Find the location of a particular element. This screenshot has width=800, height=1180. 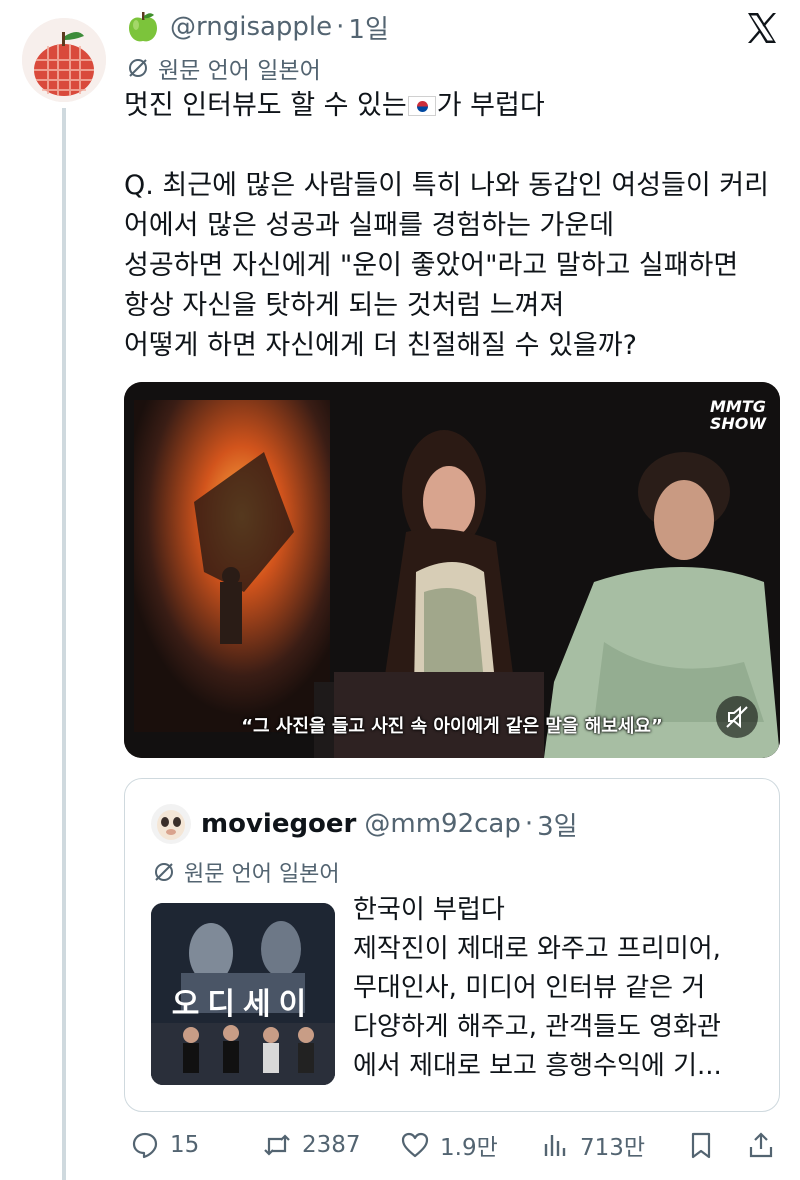

views-button: 713만 is located at coordinates (592, 1145).